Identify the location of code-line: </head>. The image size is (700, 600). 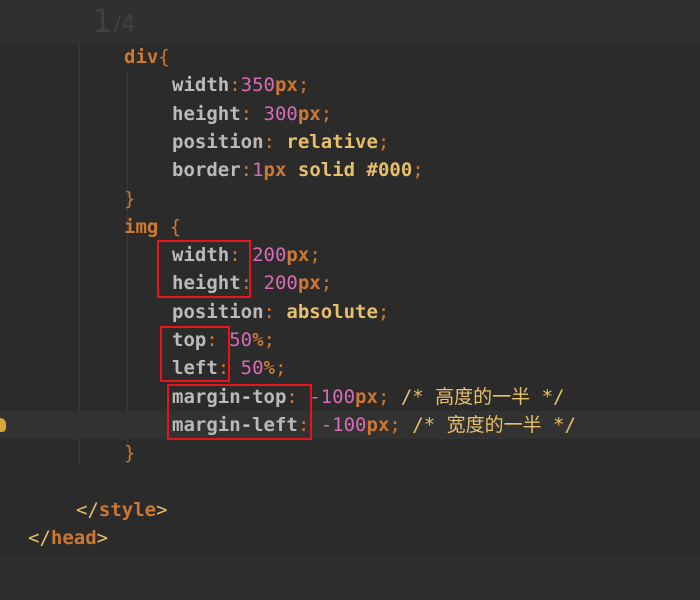
(350, 538).